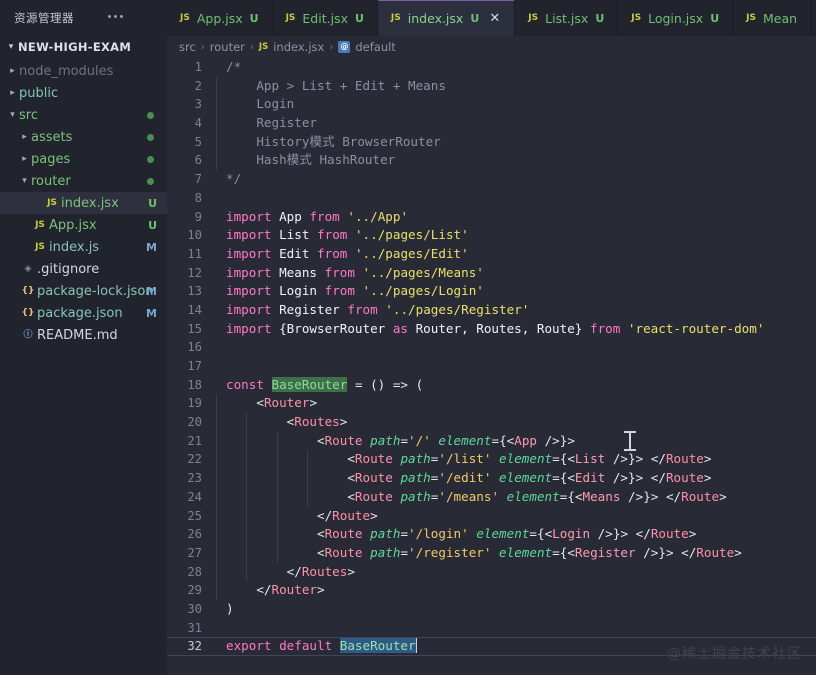 Image resolution: width=816 pixels, height=675 pixels. I want to click on tree-file--gitignore: ◈ .gitignore, so click(83, 269).